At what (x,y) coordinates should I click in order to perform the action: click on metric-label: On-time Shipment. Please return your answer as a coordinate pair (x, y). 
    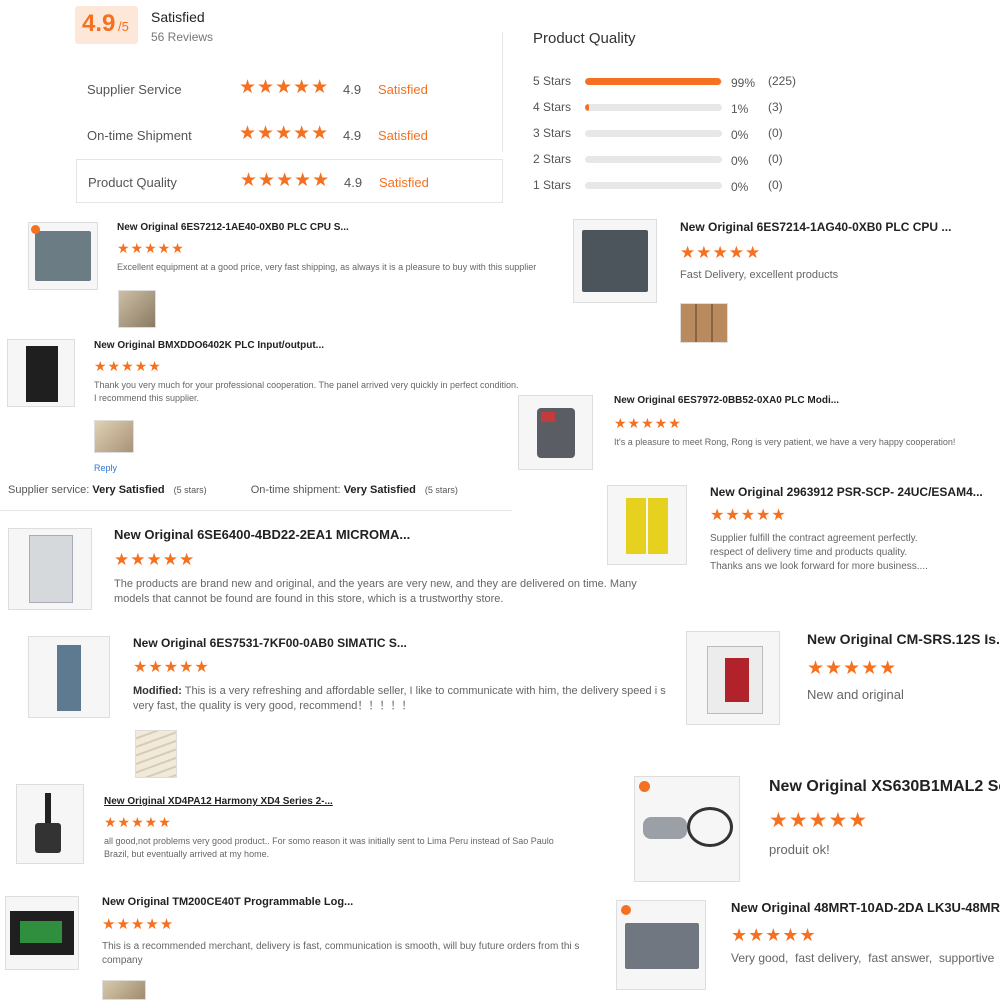
    Looking at the image, I should click on (139, 135).